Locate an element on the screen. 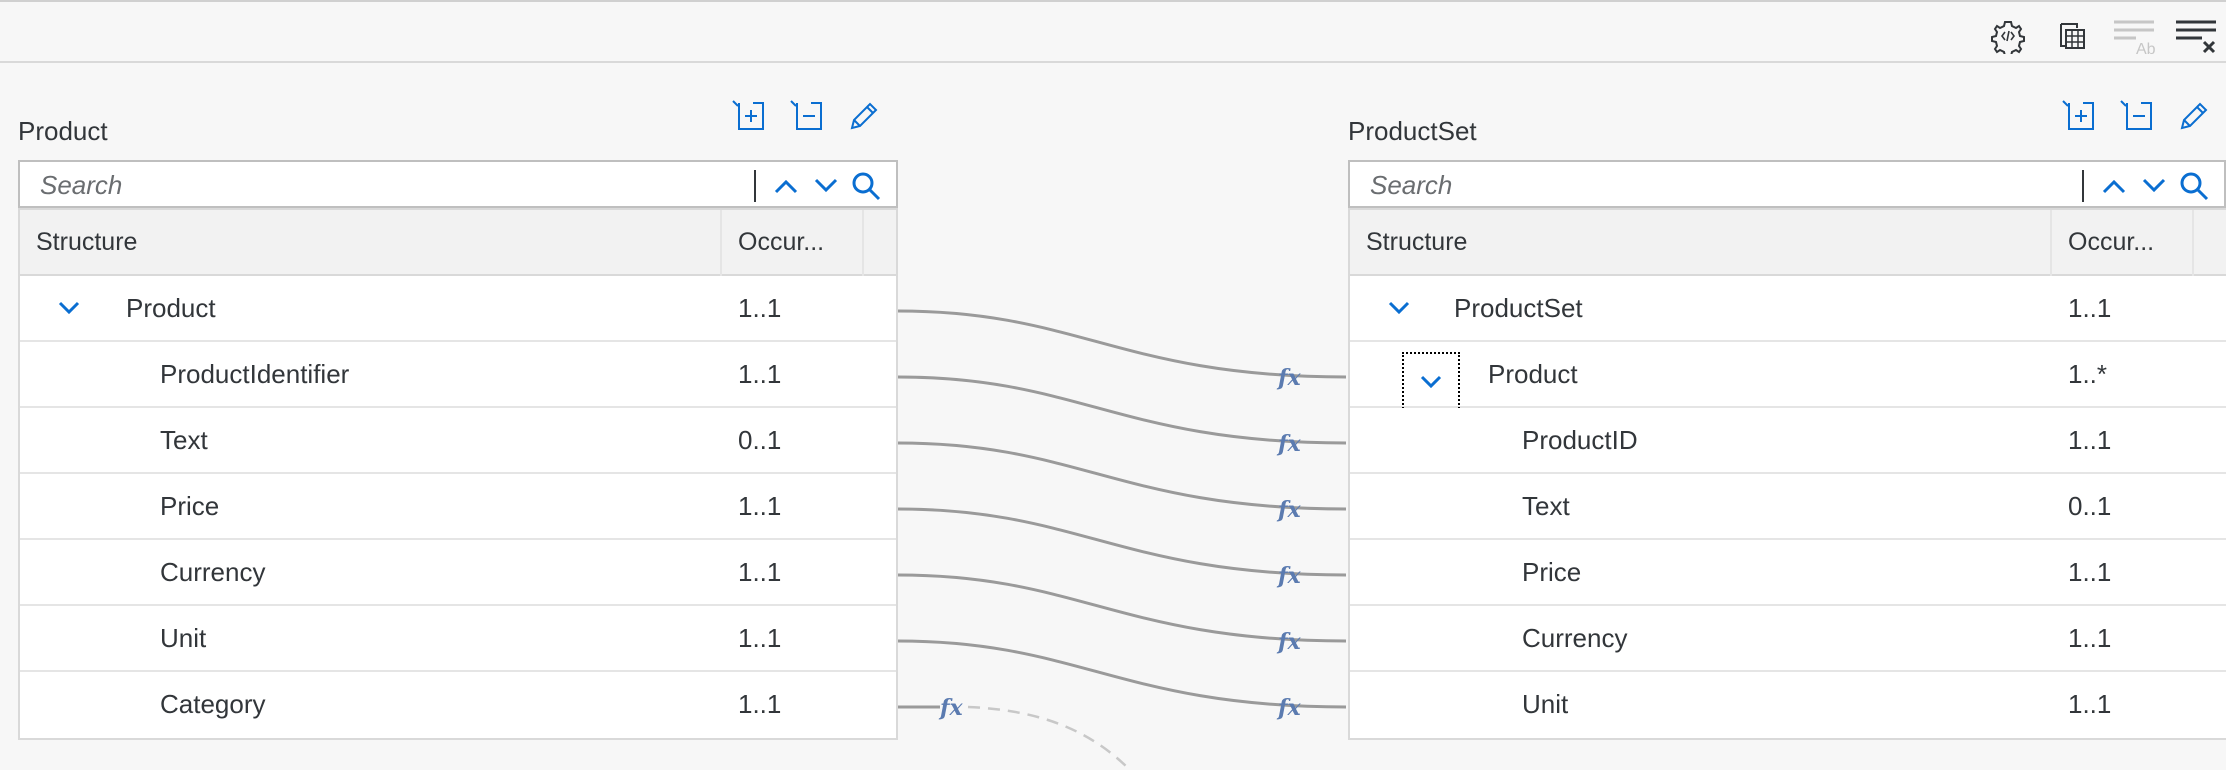 This screenshot has height=770, width=2226. source-search-field is located at coordinates (458, 184).